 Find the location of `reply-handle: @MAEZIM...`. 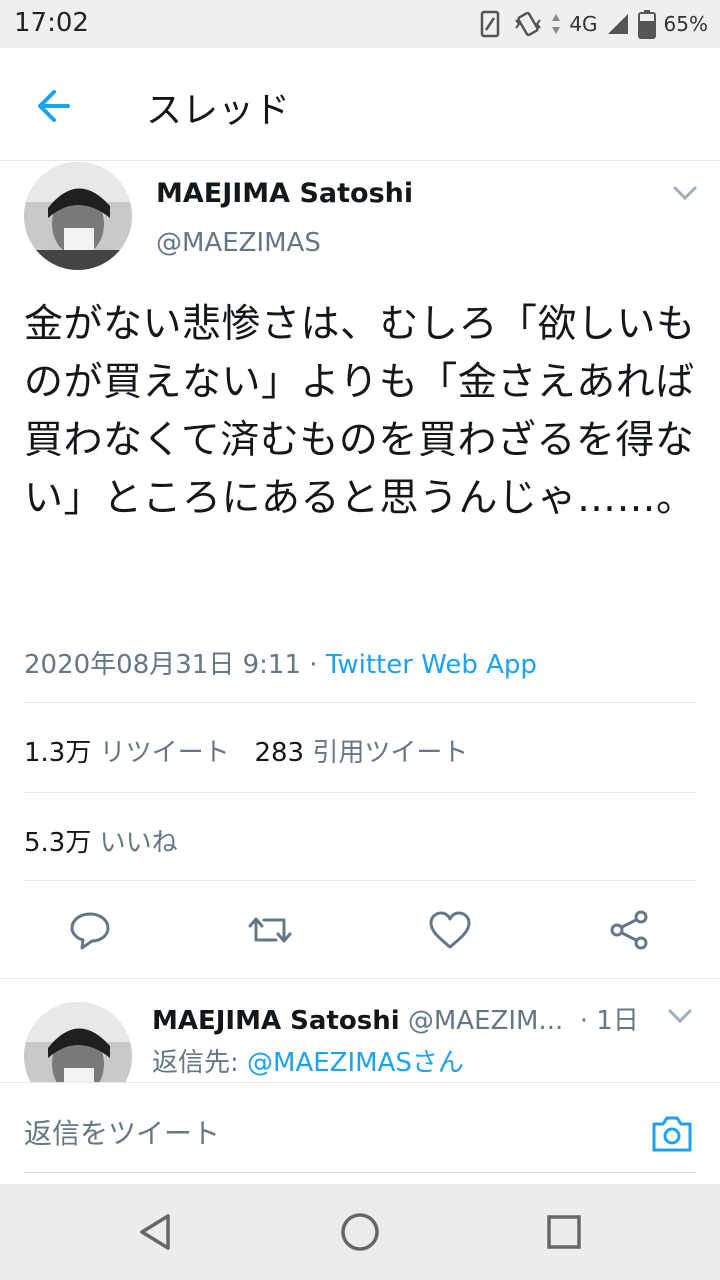

reply-handle: @MAEZIM... is located at coordinates (485, 1021).